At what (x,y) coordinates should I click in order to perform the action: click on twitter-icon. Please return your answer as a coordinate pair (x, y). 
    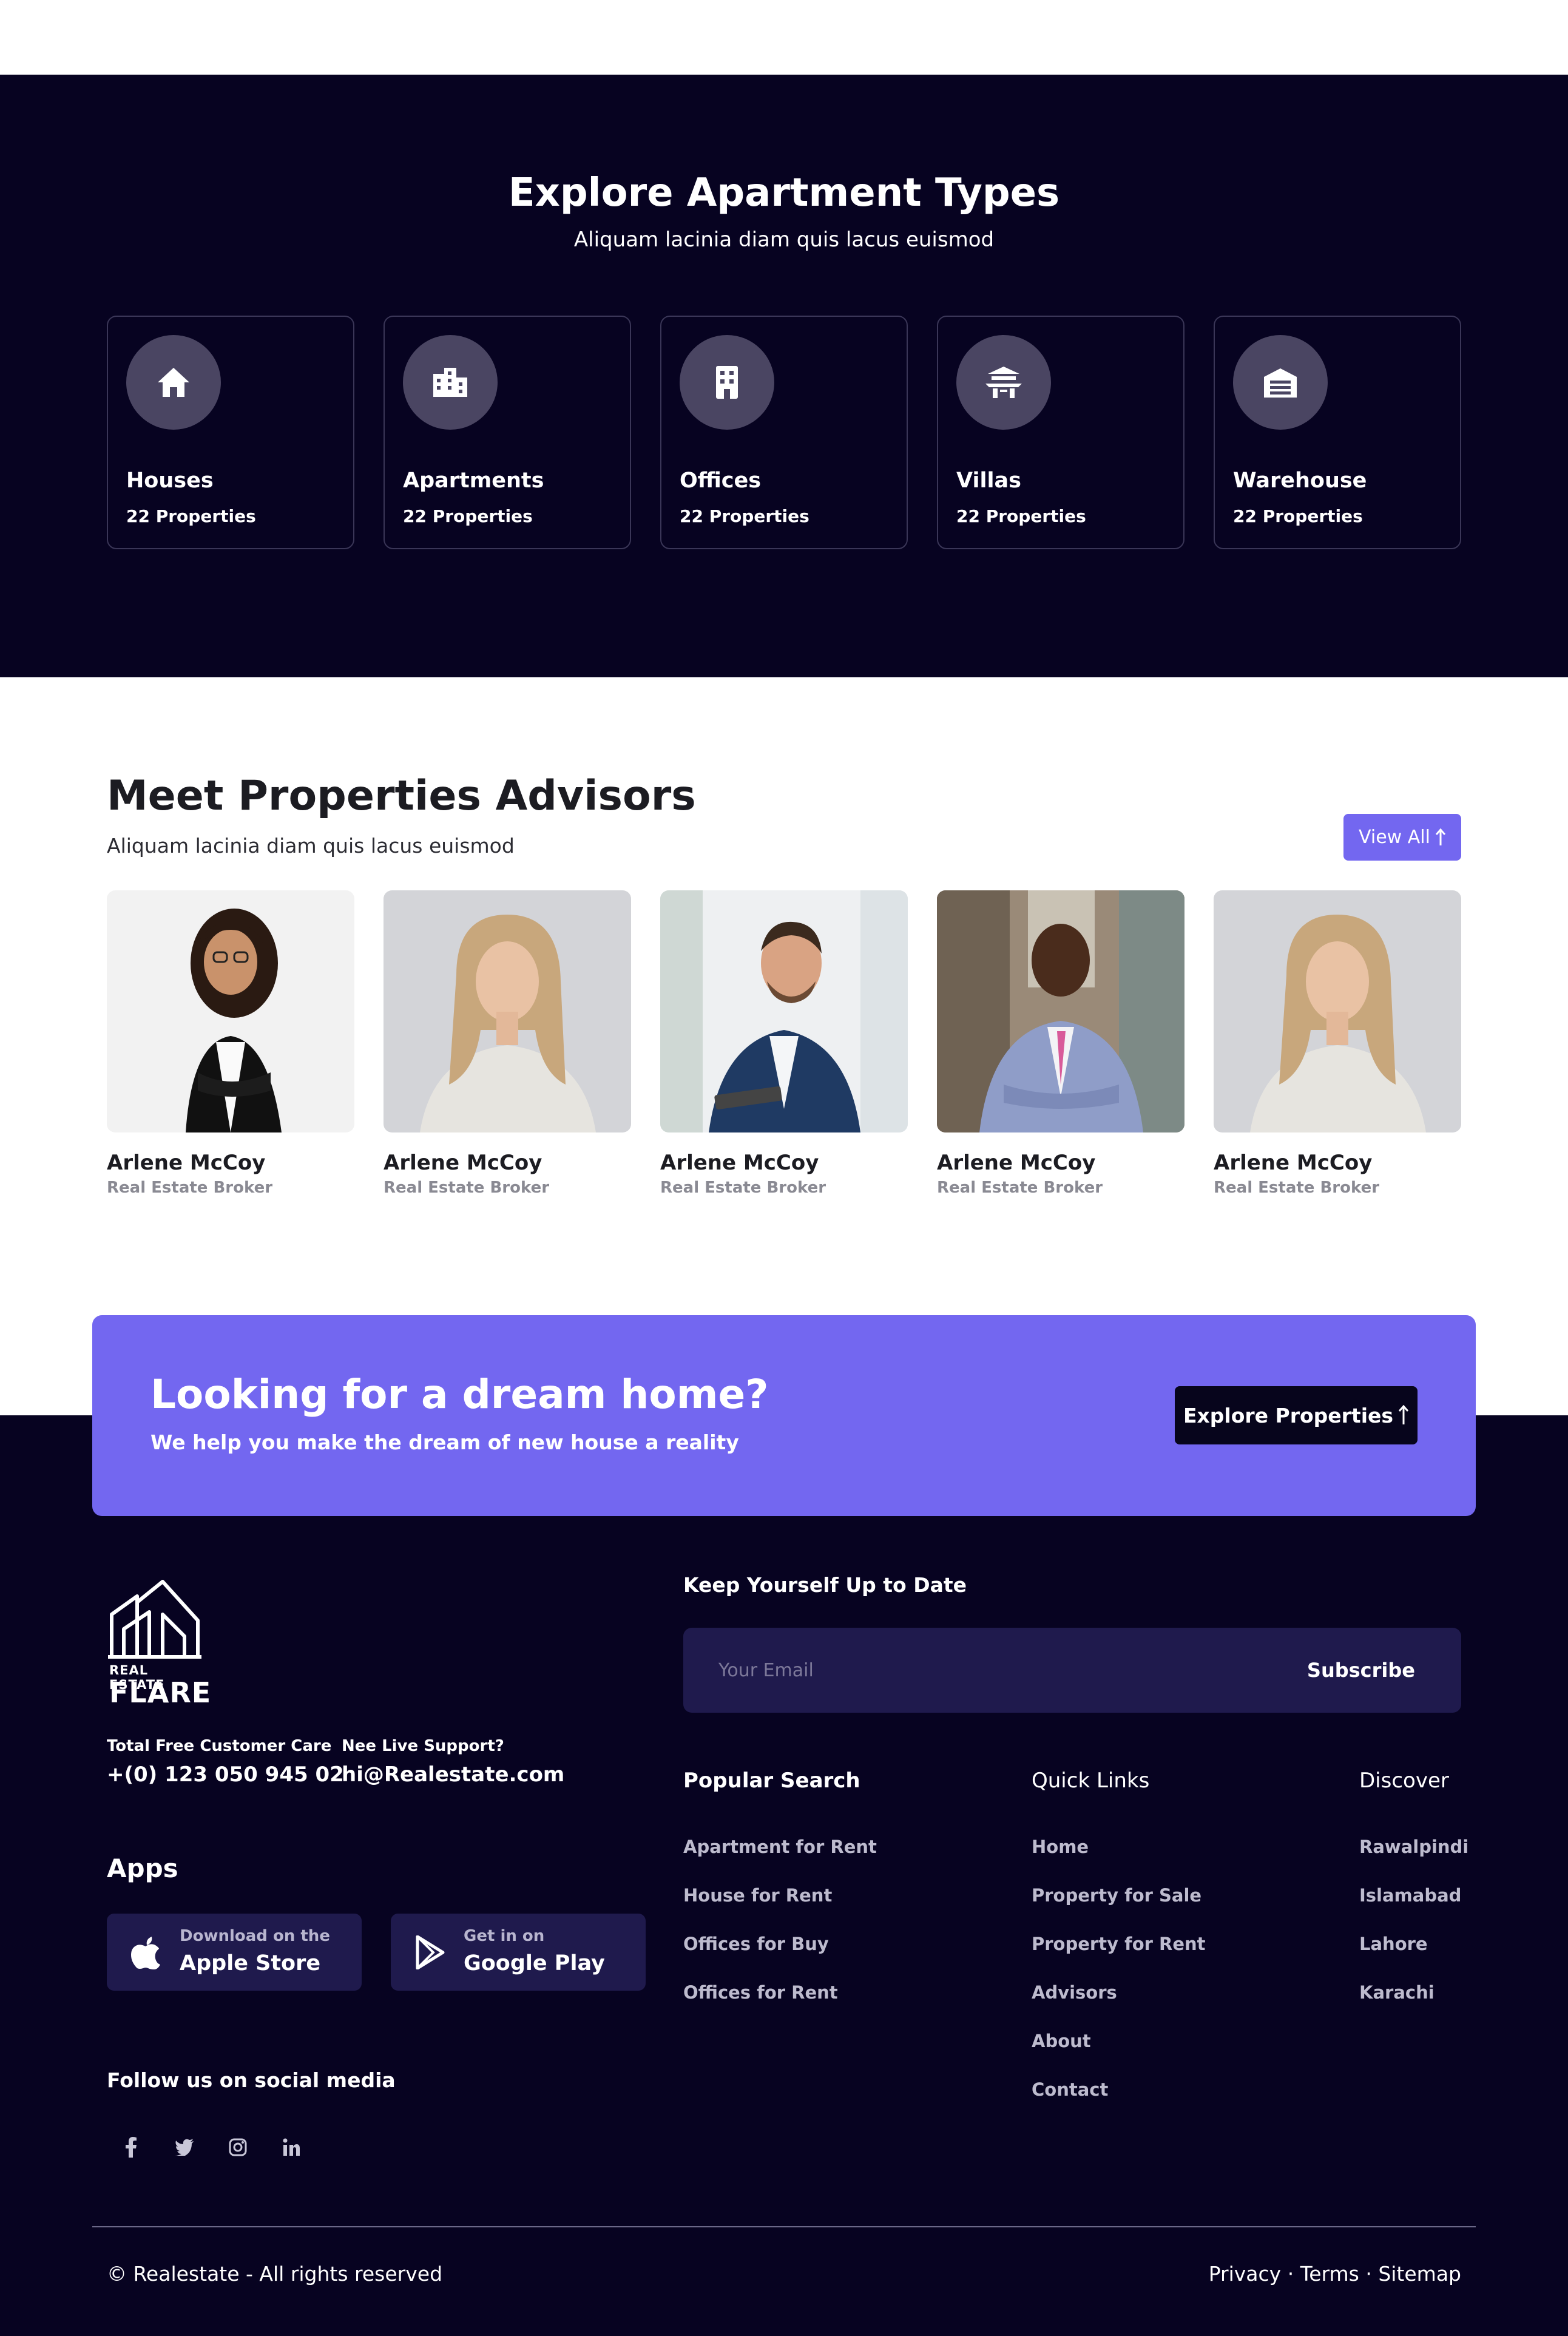
    Looking at the image, I should click on (184, 2147).